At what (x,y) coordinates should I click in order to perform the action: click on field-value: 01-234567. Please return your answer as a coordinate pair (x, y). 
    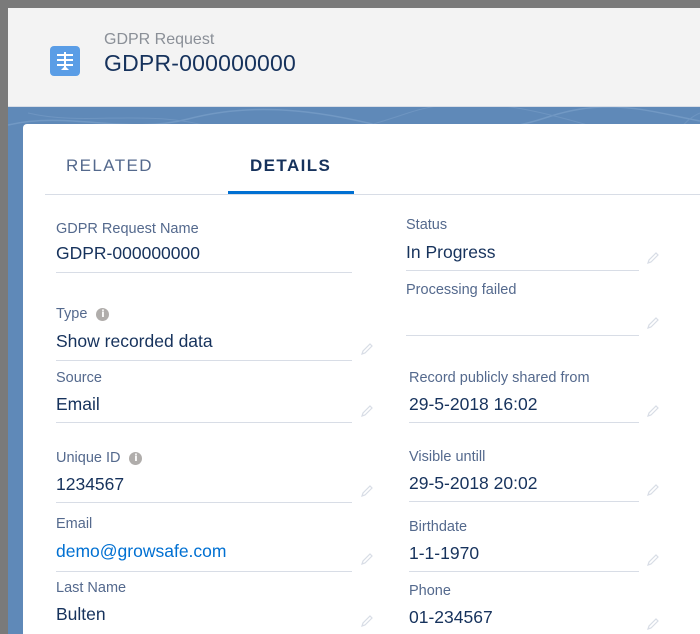
    Looking at the image, I should click on (451, 617).